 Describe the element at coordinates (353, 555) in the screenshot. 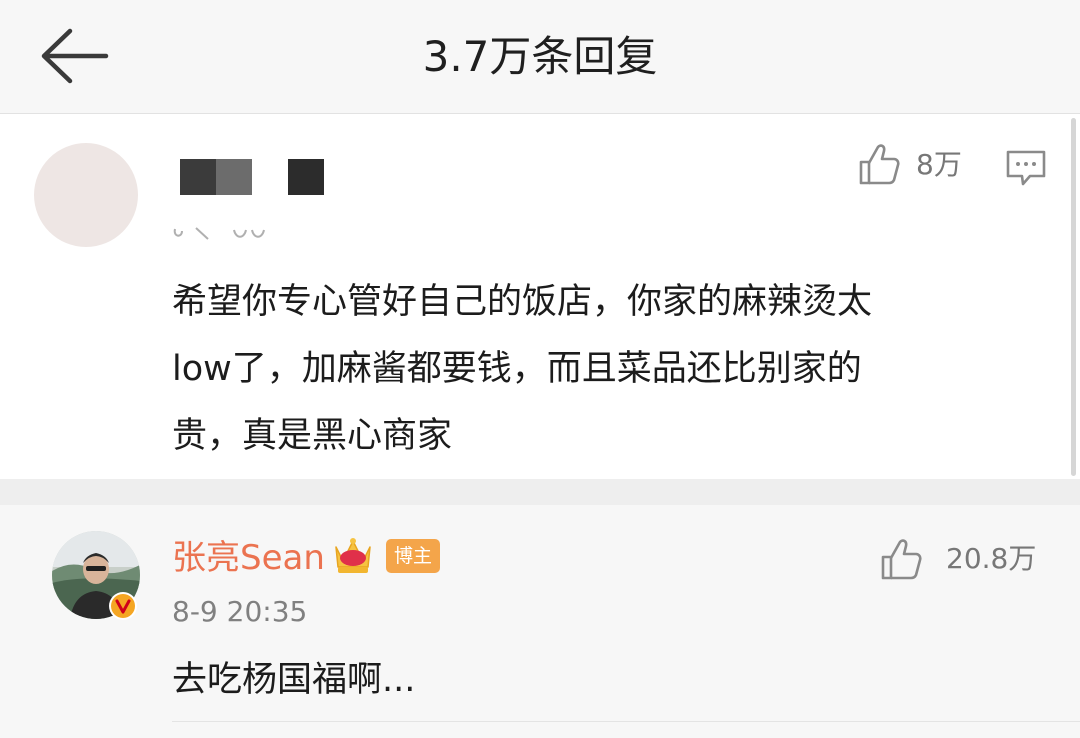

I see `crown-icon` at that location.